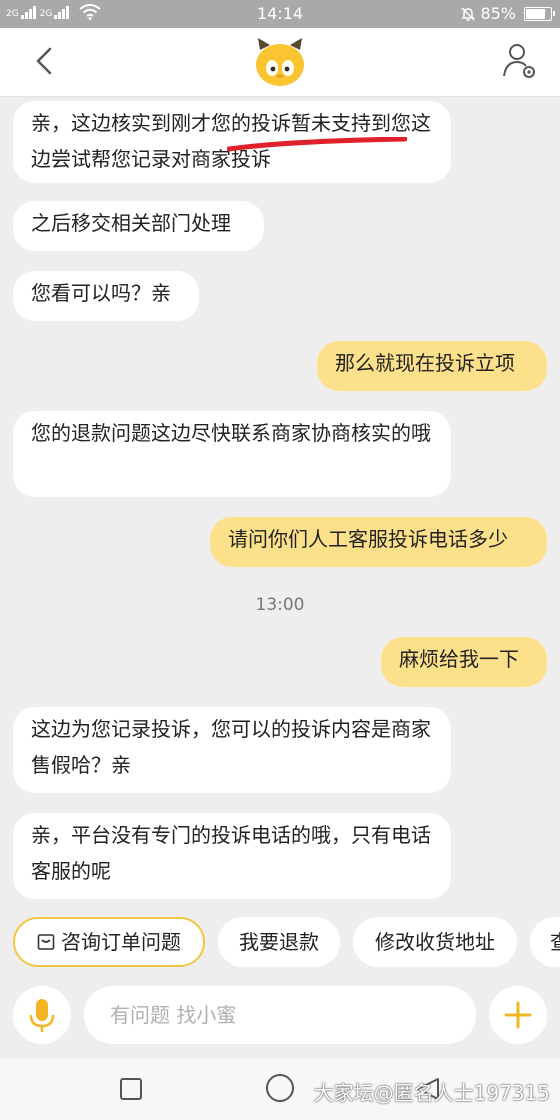 The height and width of the screenshot is (1120, 560). I want to click on message-text: 亲，平台没有专门的投诉电话的哦，只有电话客服的呢, so click(231, 853).